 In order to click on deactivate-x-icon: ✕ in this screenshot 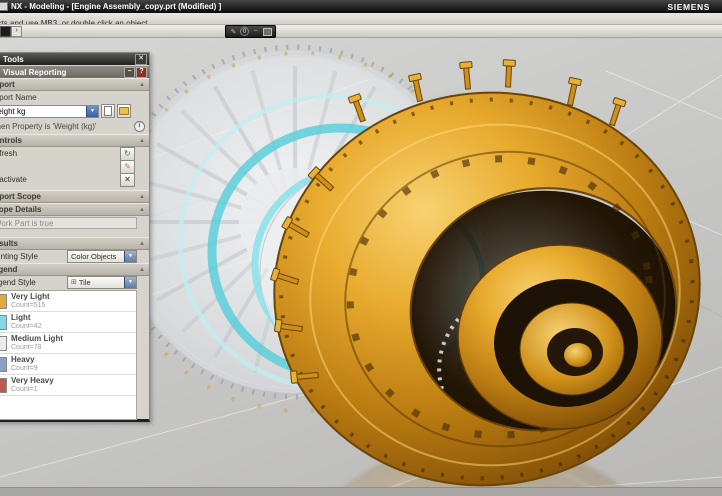, I will do `click(127, 179)`.